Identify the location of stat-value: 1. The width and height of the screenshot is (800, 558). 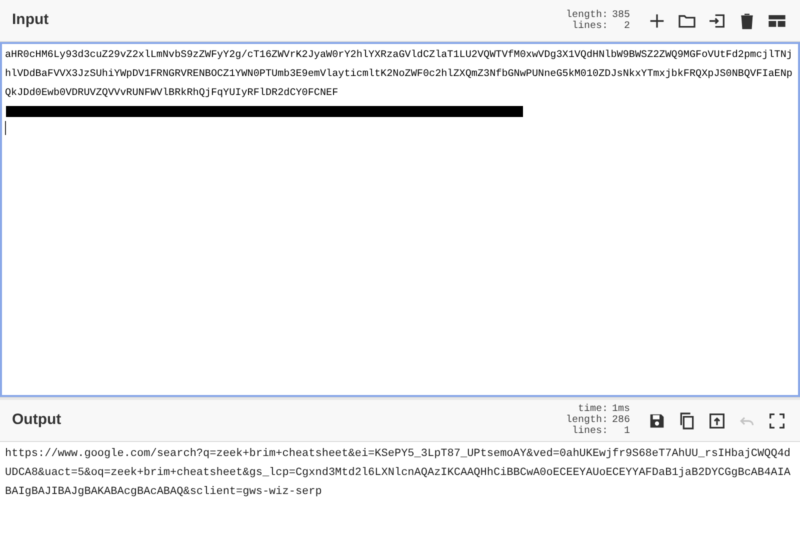
(626, 431).